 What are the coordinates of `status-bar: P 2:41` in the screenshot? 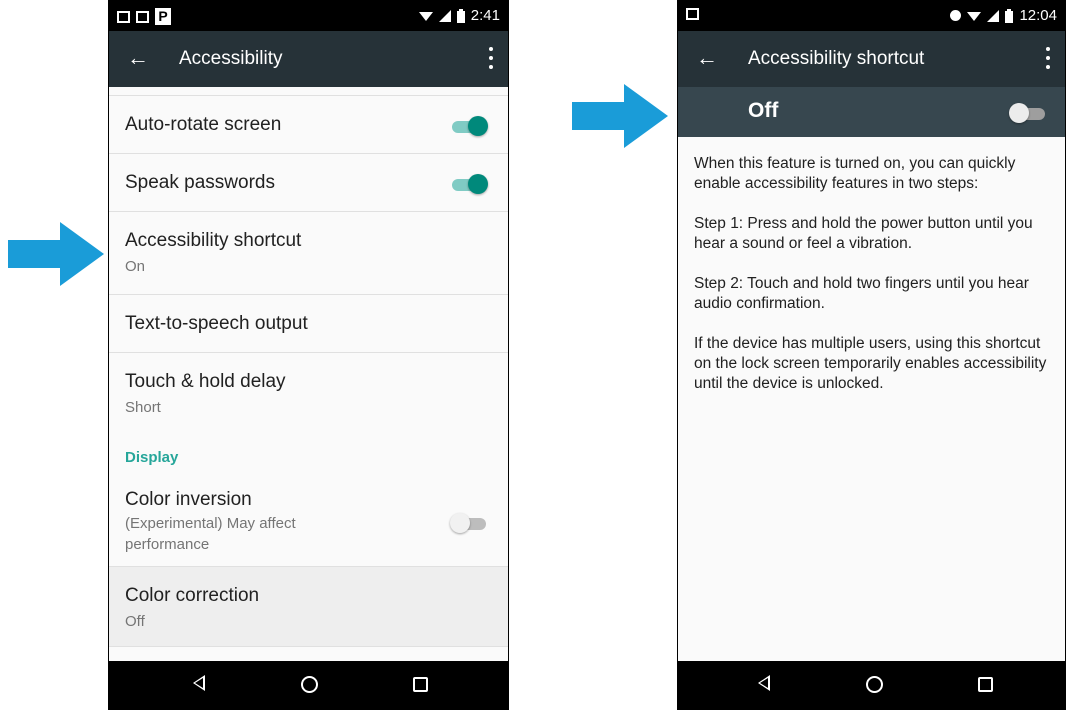 It's located at (308, 16).